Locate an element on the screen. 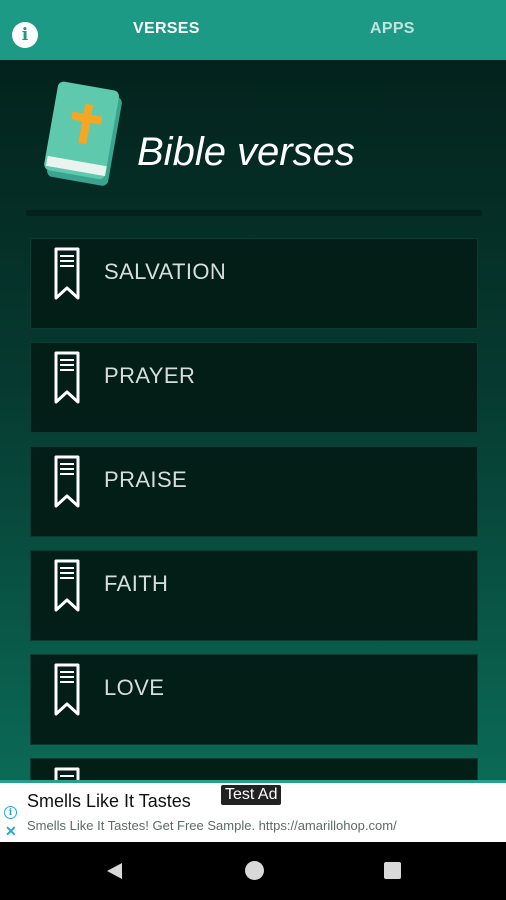 The image size is (506, 900). topic-item: PRAYER is located at coordinates (254, 387).